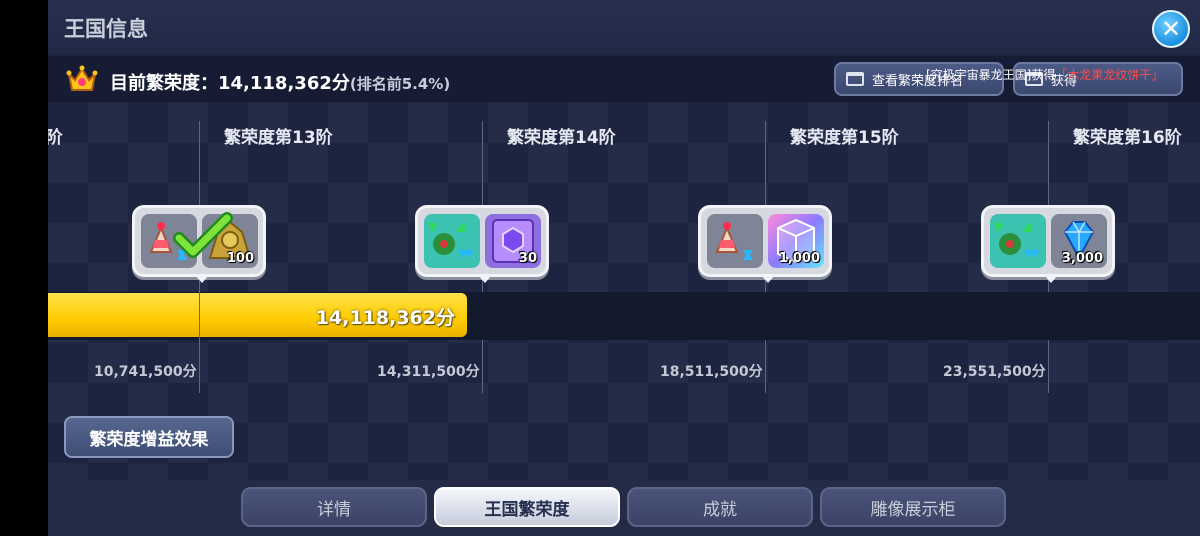 The height and width of the screenshot is (536, 1200). I want to click on notice-item: 「木龙果龙纹饼干」, so click(1109, 75).